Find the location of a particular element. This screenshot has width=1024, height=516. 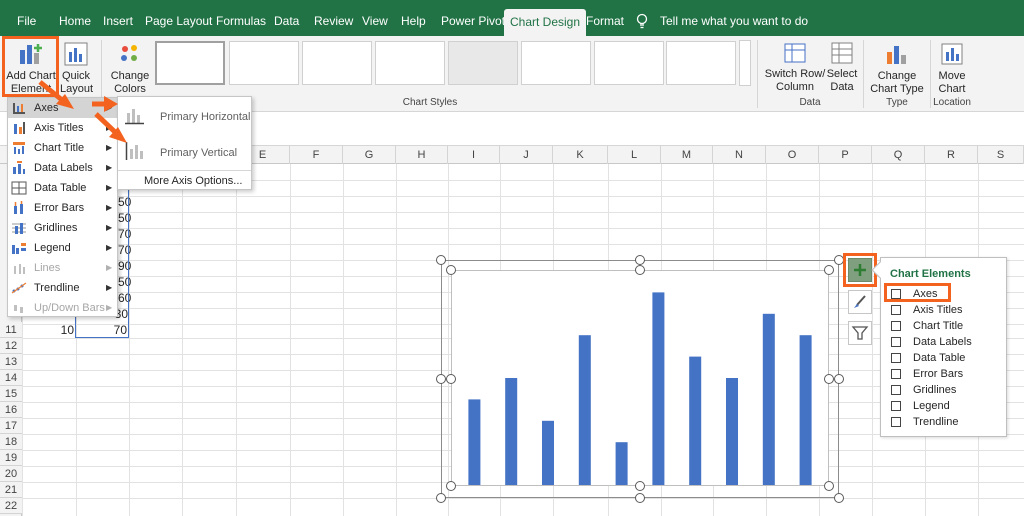

change-colors-button: Change Colors is located at coordinates (130, 67).